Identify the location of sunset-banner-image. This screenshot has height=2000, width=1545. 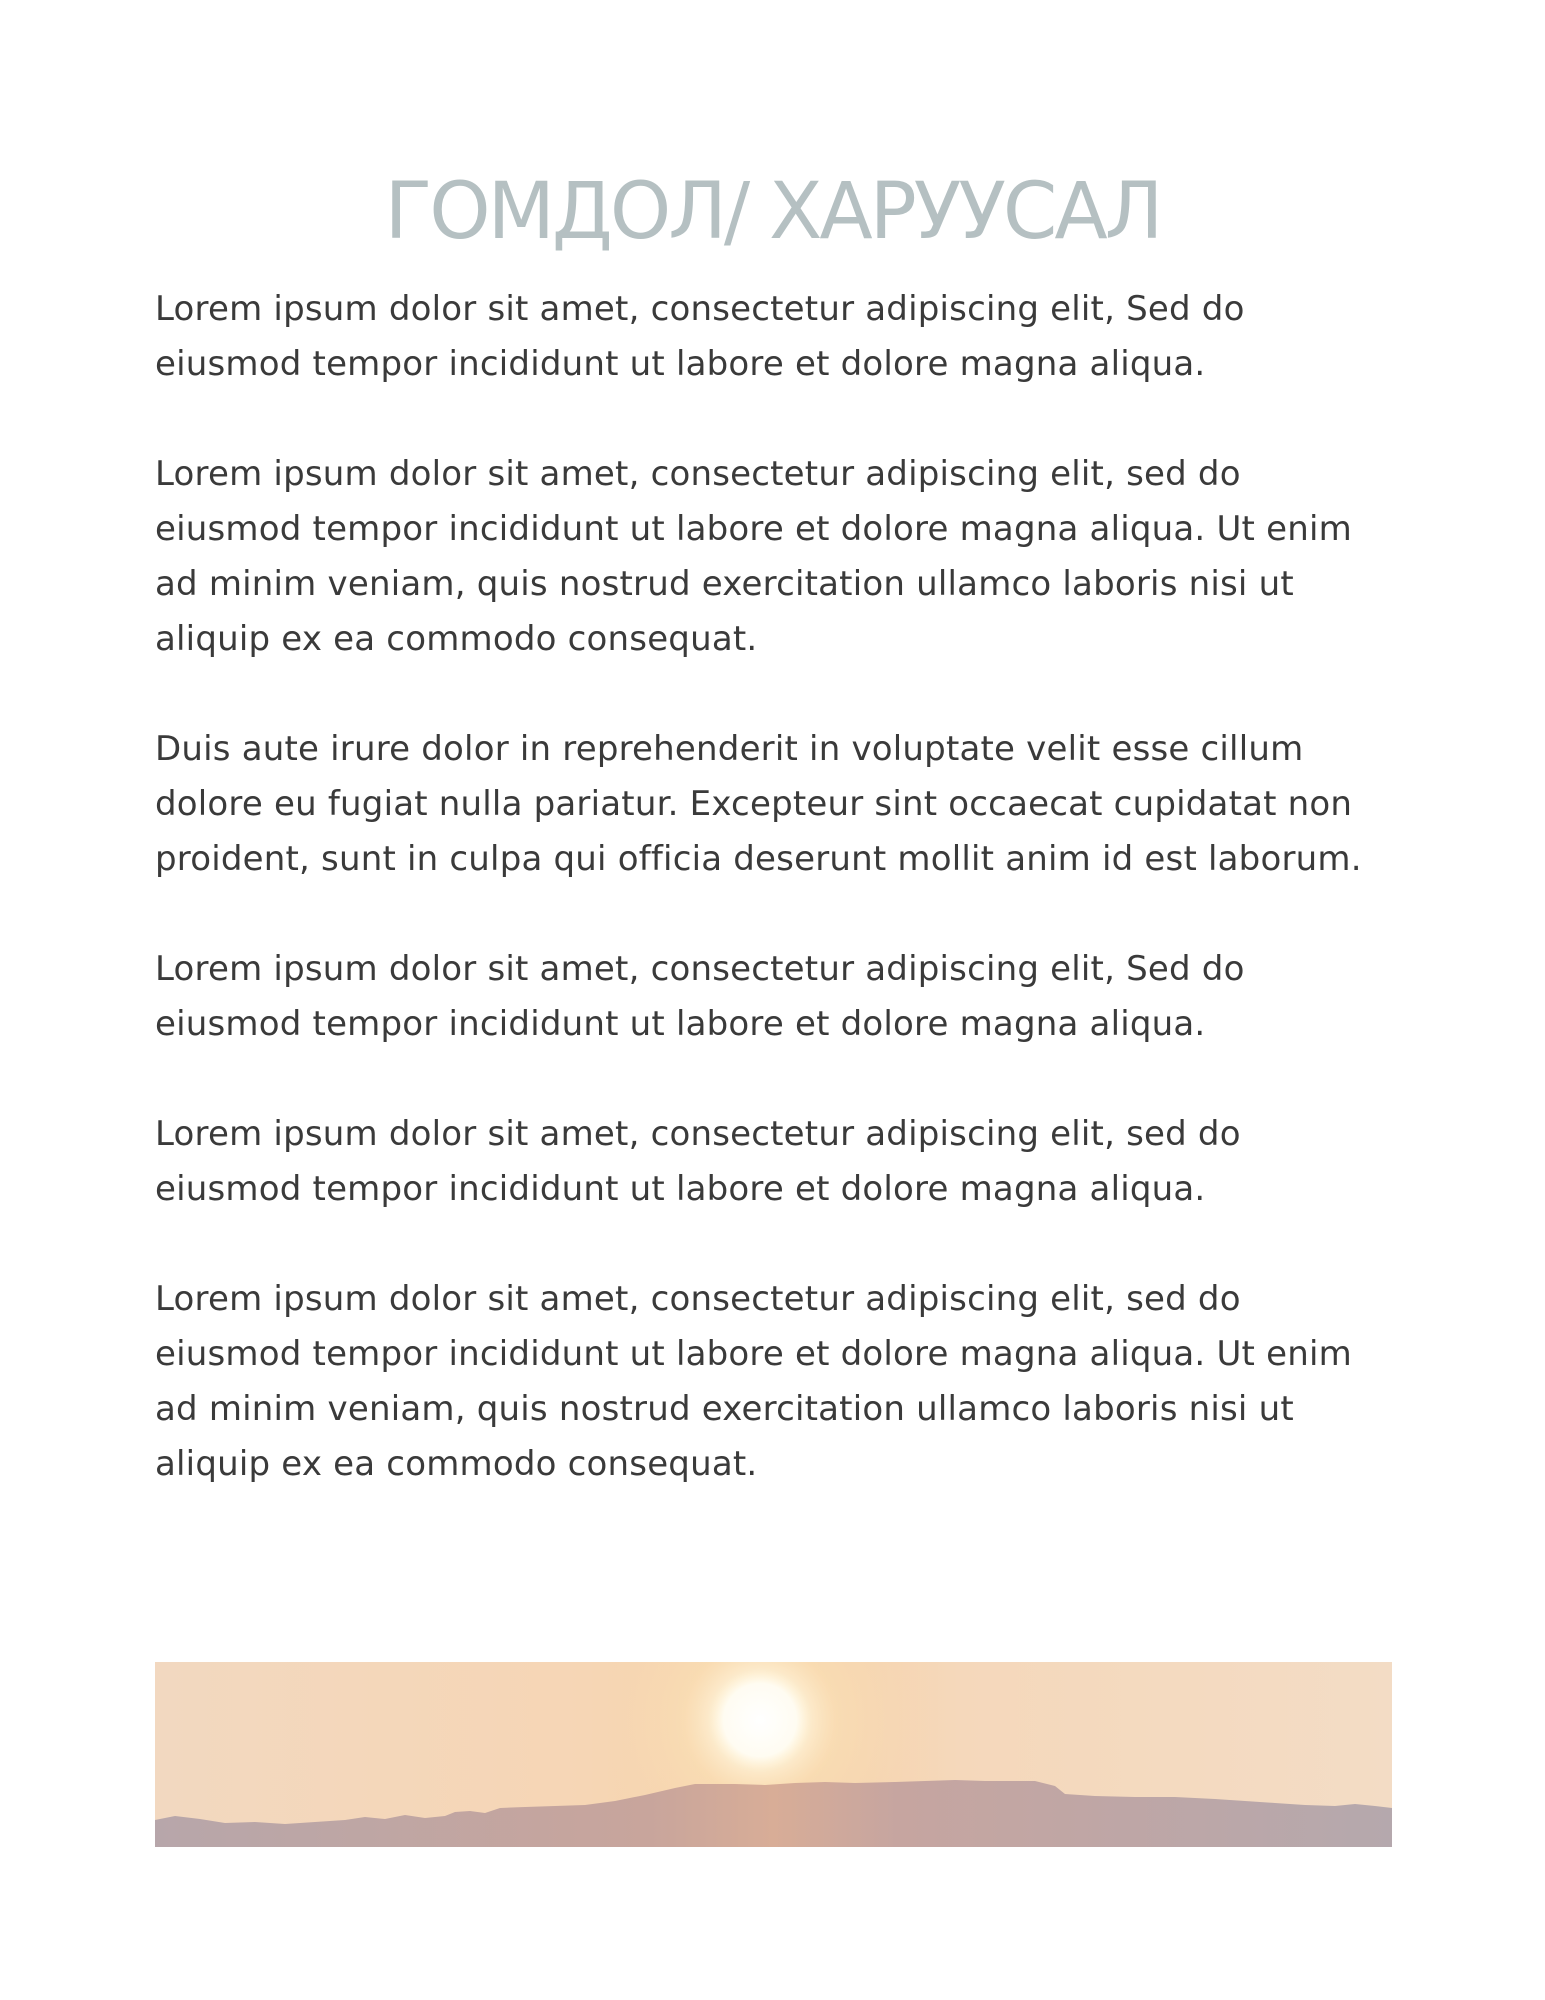
(773, 1754).